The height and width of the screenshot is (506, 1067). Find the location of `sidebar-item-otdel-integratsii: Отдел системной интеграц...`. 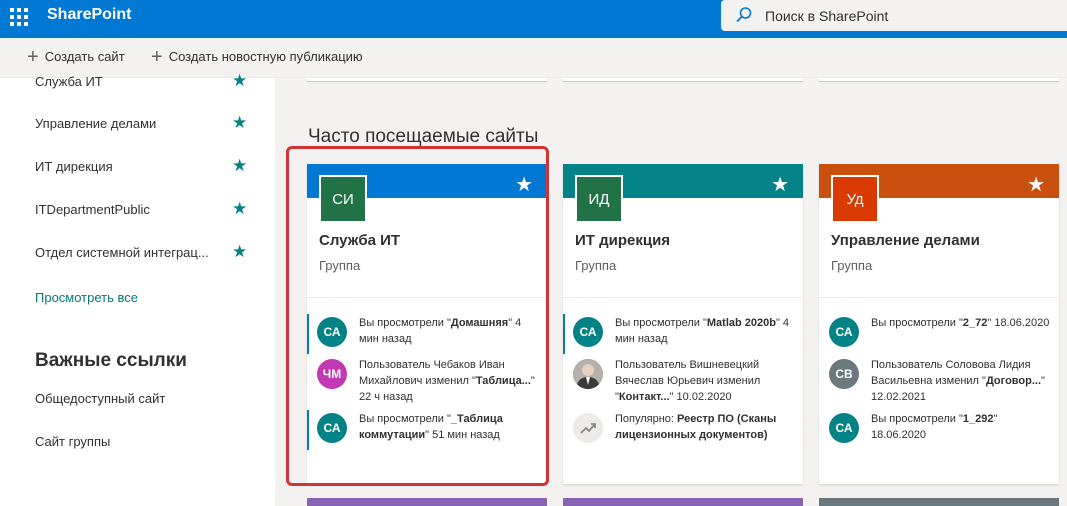

sidebar-item-otdel-integratsii: Отдел системной интеграц... is located at coordinates (122, 252).